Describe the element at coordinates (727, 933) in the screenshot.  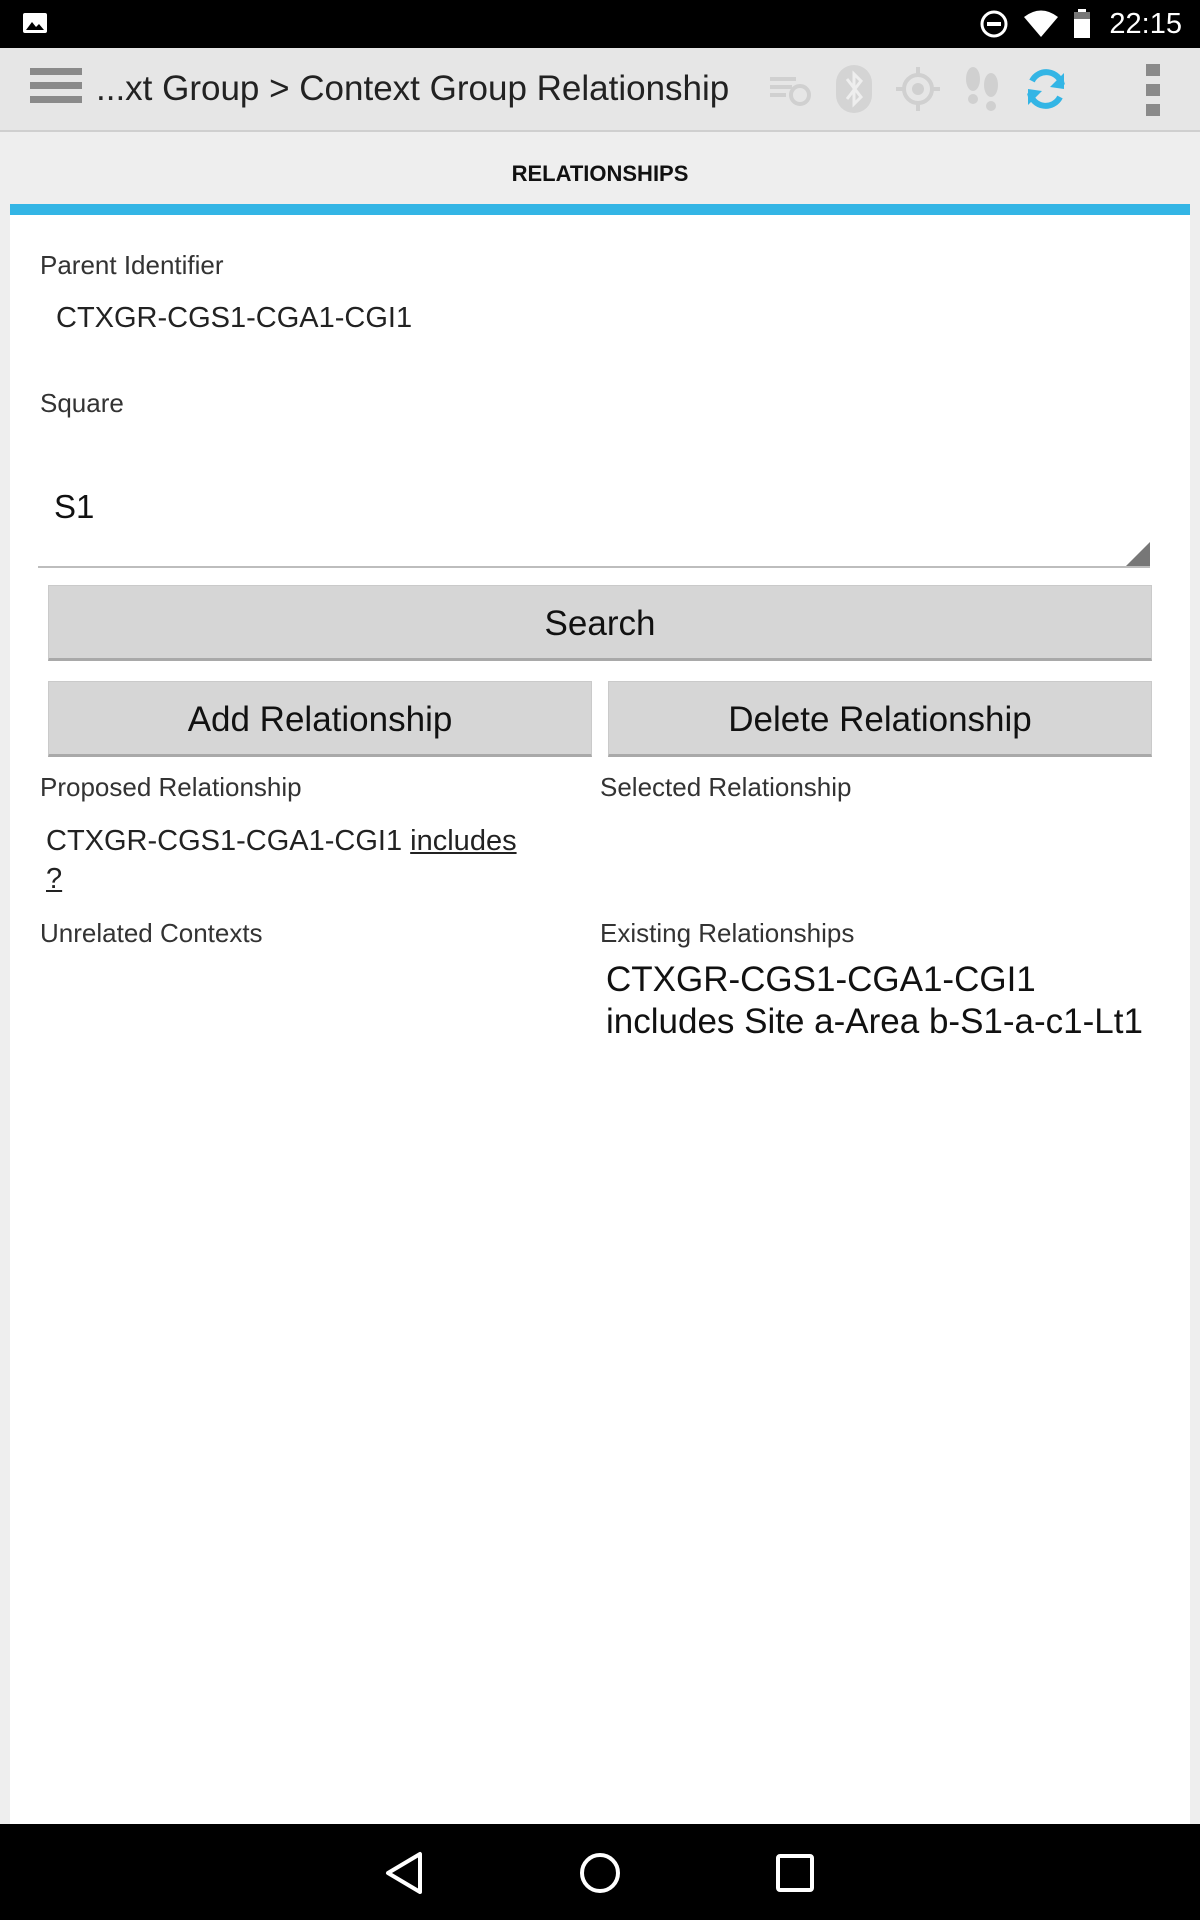
I see `existing-relationships-label: Existing Relationships` at that location.